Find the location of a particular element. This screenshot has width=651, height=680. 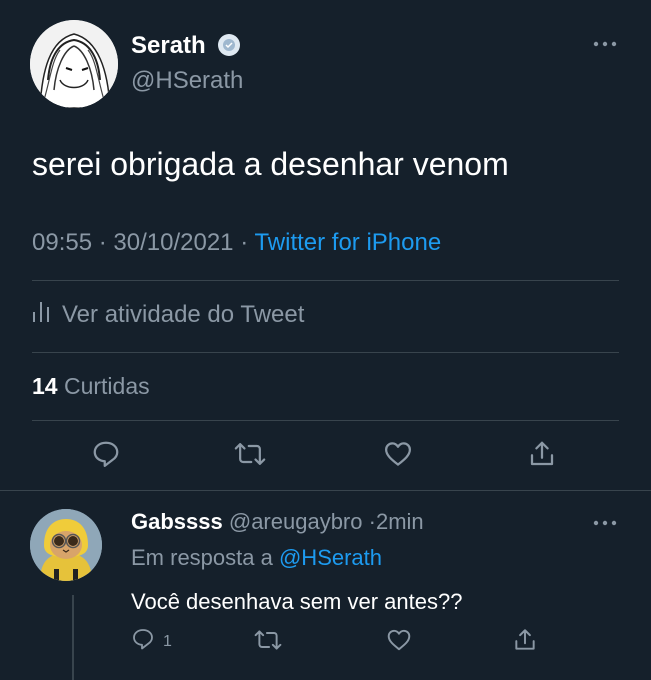

tweet-meta: 09:55 · 30/10/2021 · Twitter for iPhone is located at coordinates (236, 243).